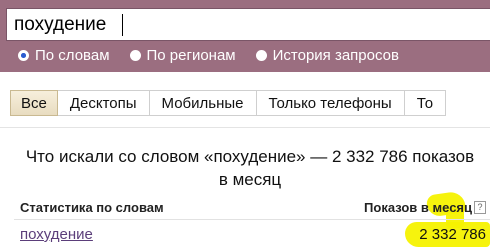 The height and width of the screenshot is (249, 490). I want to click on radio-checked-icon, so click(23, 55).